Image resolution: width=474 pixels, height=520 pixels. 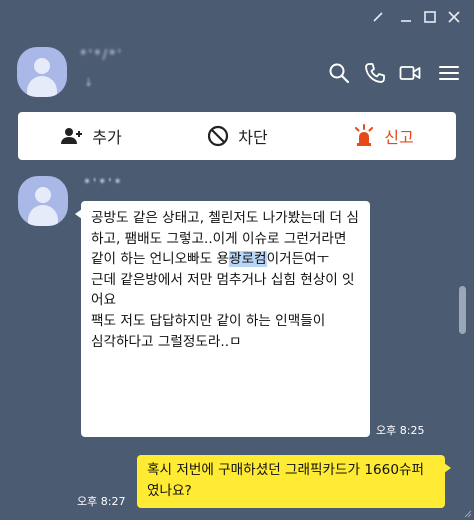 What do you see at coordinates (72, 136) in the screenshot?
I see `add-user-icon` at bounding box center [72, 136].